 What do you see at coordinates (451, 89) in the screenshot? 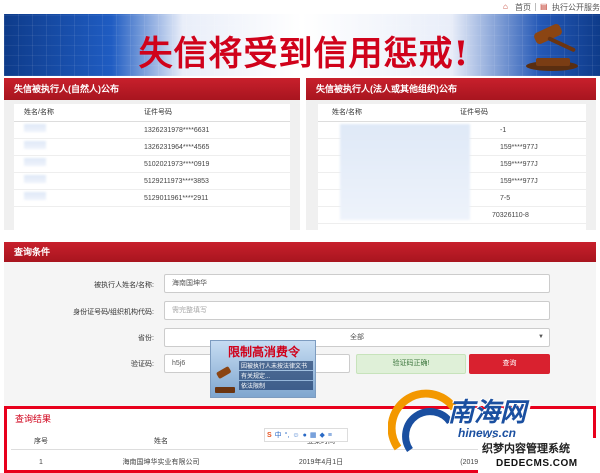
I see `legal-panel-title: 失信被执行人(法人或其他组织)公布` at bounding box center [451, 89].